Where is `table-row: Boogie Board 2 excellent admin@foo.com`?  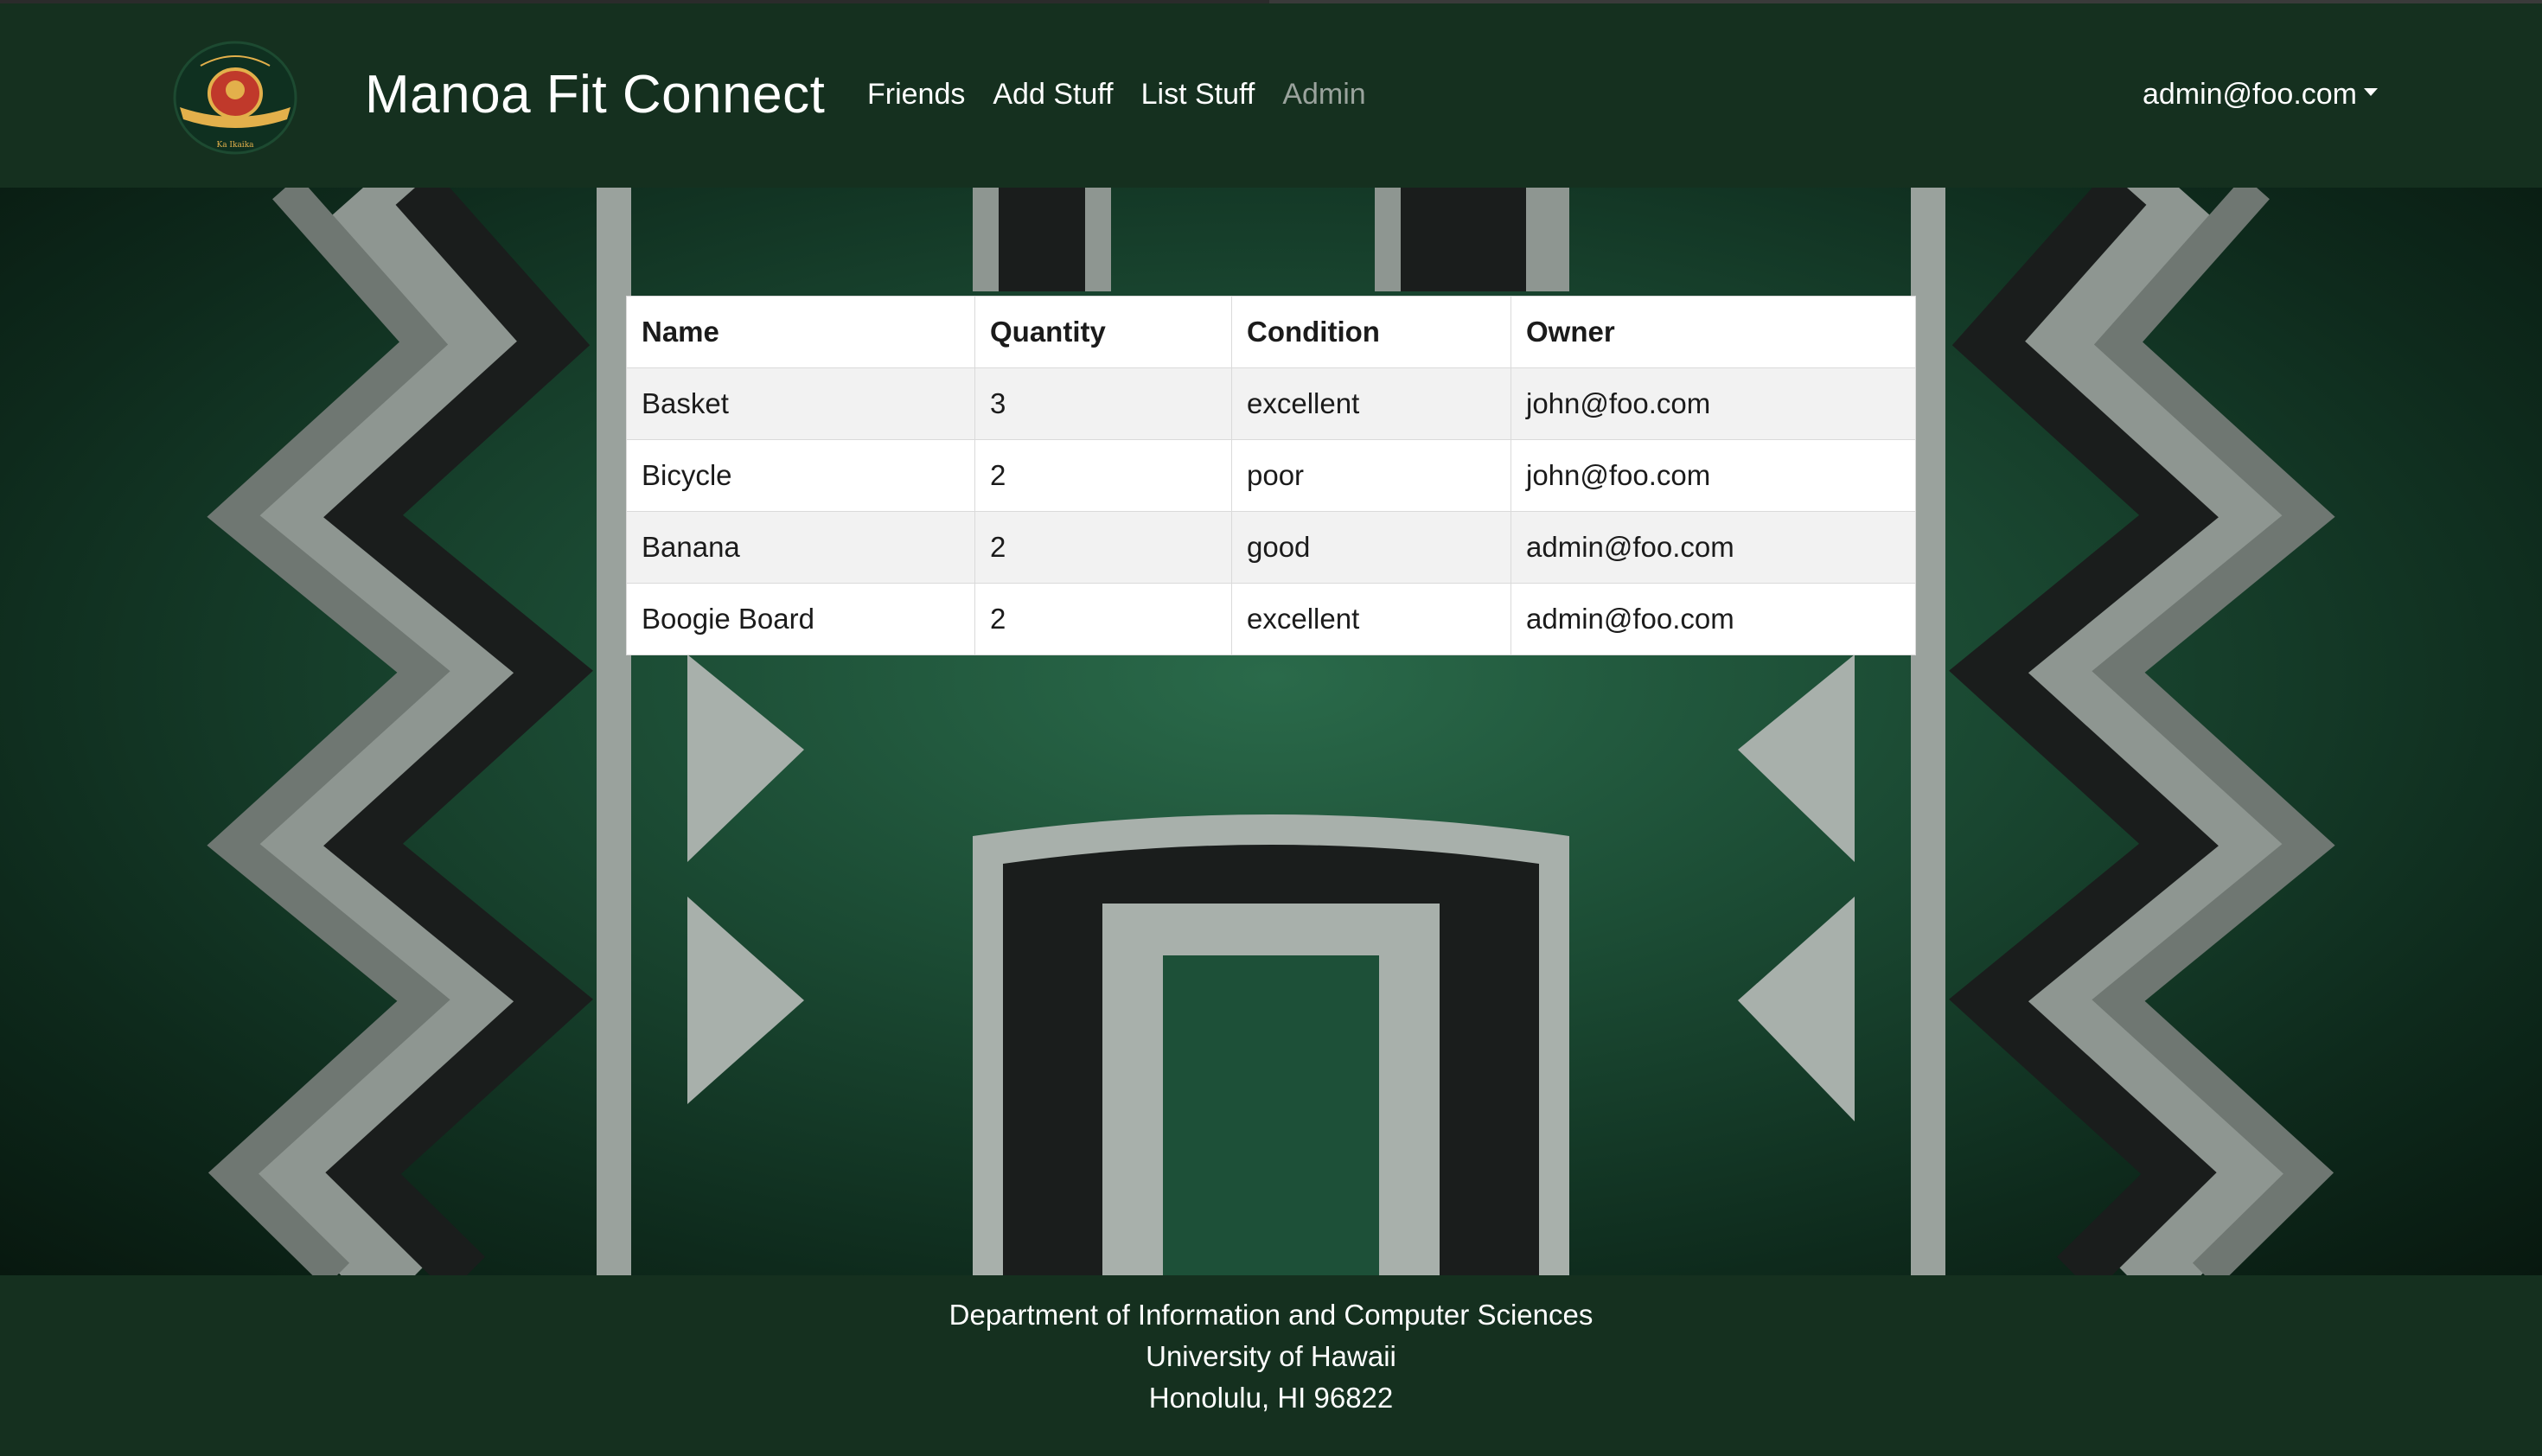 table-row: Boogie Board 2 excellent admin@foo.com is located at coordinates (1271, 619).